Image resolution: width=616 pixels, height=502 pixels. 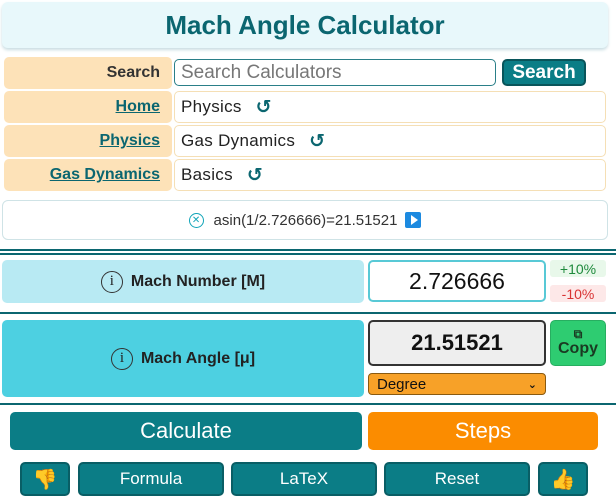 I want to click on thumbs-down-button: 👎, so click(x=45, y=479).